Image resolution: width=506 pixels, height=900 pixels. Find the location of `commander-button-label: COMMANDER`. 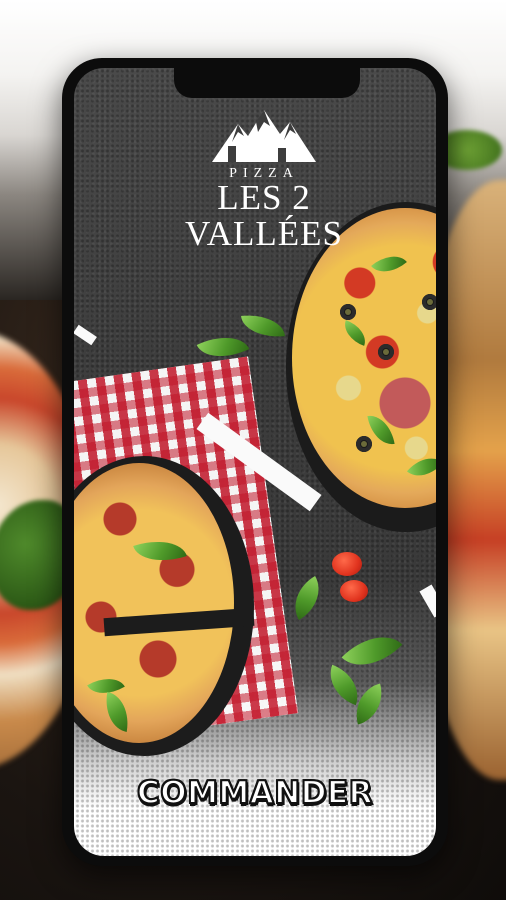

commander-button-label: COMMANDER is located at coordinates (255, 793).